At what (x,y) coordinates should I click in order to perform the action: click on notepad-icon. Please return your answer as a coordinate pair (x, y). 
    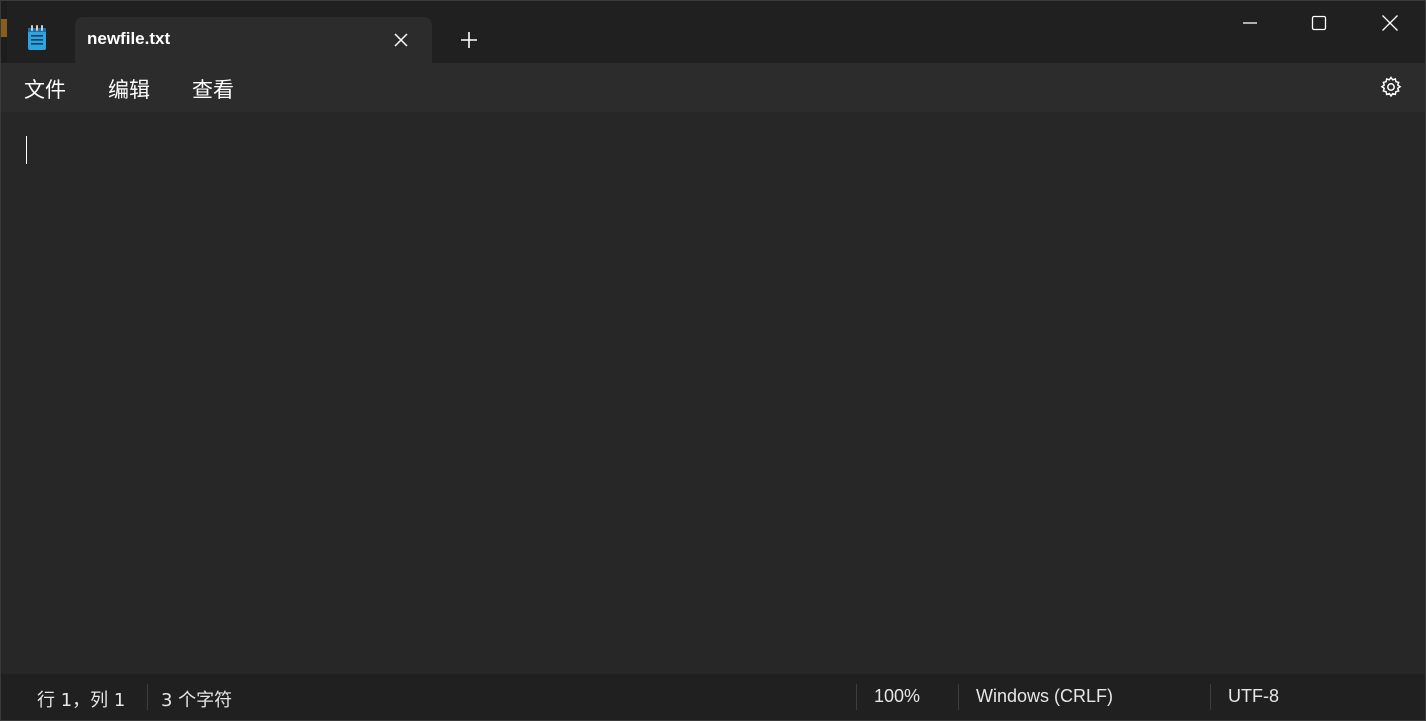
    Looking at the image, I should click on (37, 38).